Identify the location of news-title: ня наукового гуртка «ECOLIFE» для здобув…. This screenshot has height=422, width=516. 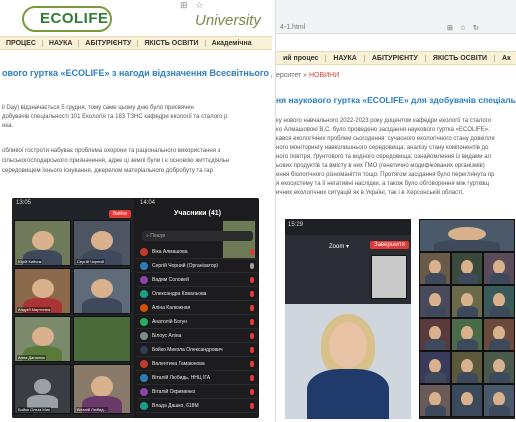
(396, 100).